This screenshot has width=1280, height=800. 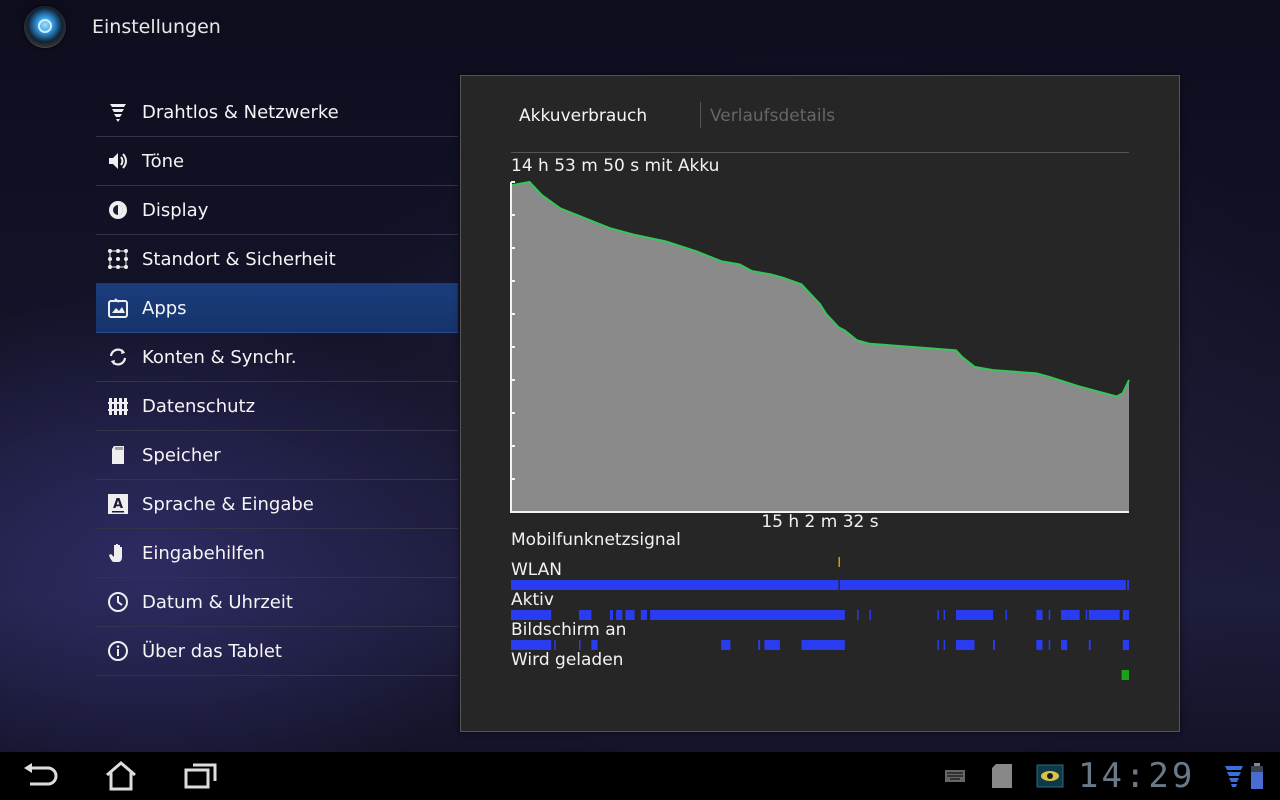 I want to click on language-icon: A, so click(x=118, y=504).